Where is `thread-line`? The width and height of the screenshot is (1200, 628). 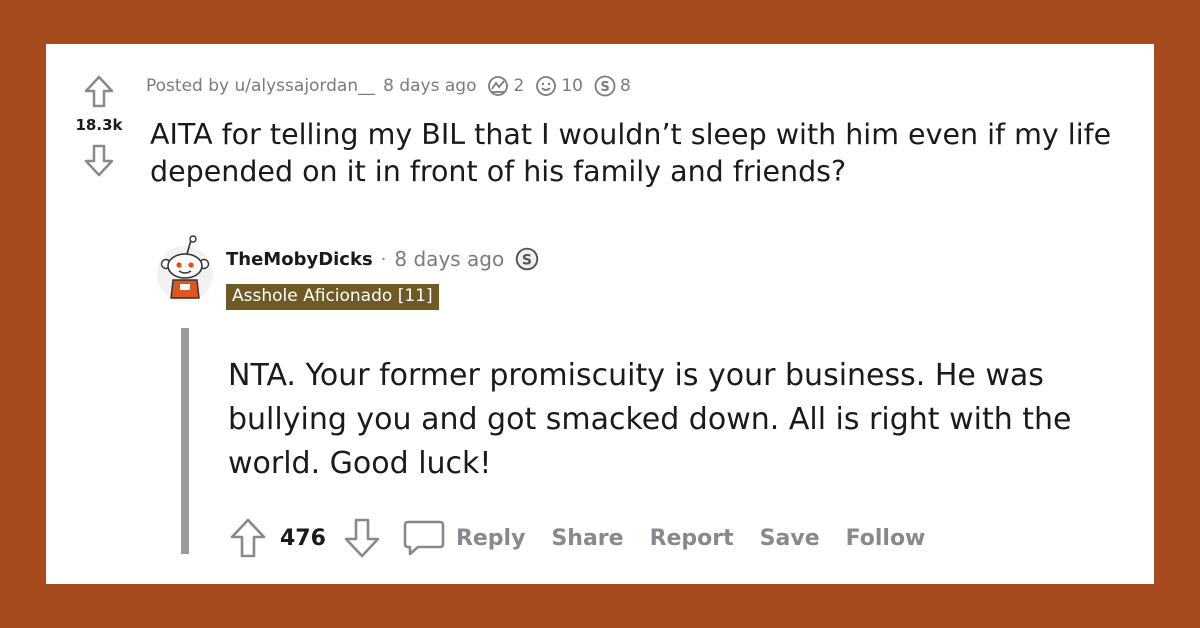
thread-line is located at coordinates (185, 441).